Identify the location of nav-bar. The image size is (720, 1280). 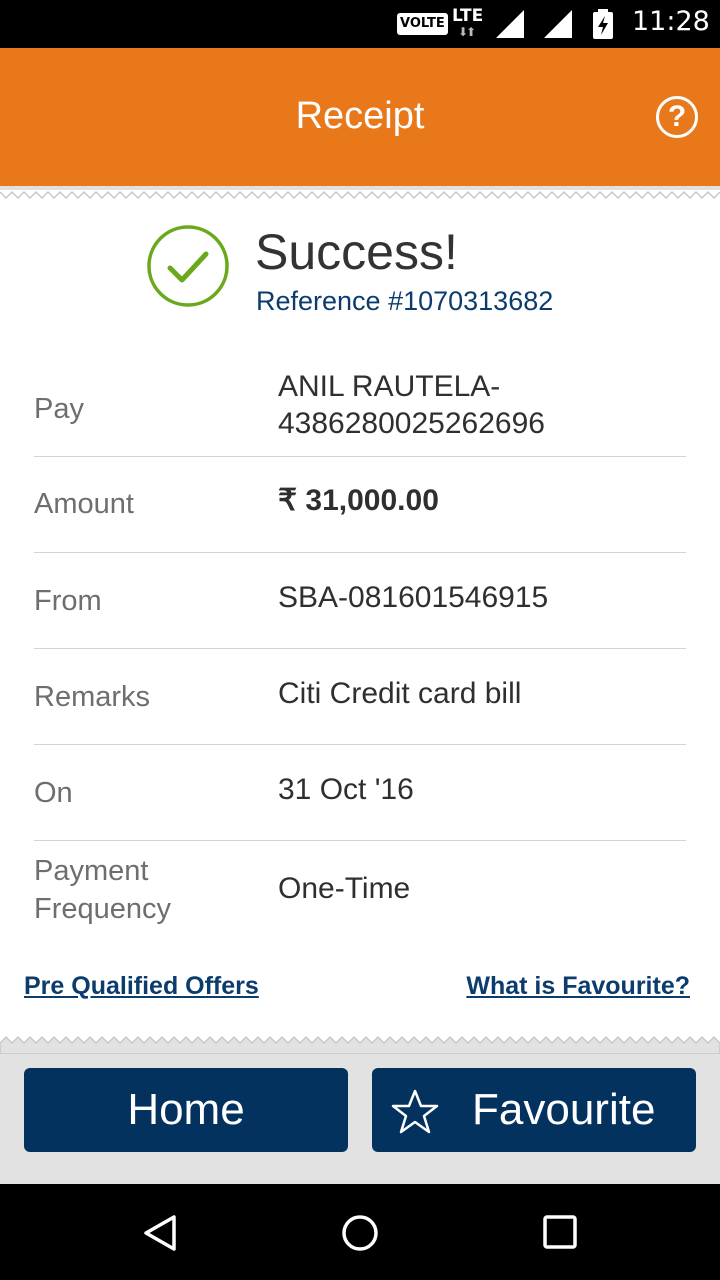
(360, 1232).